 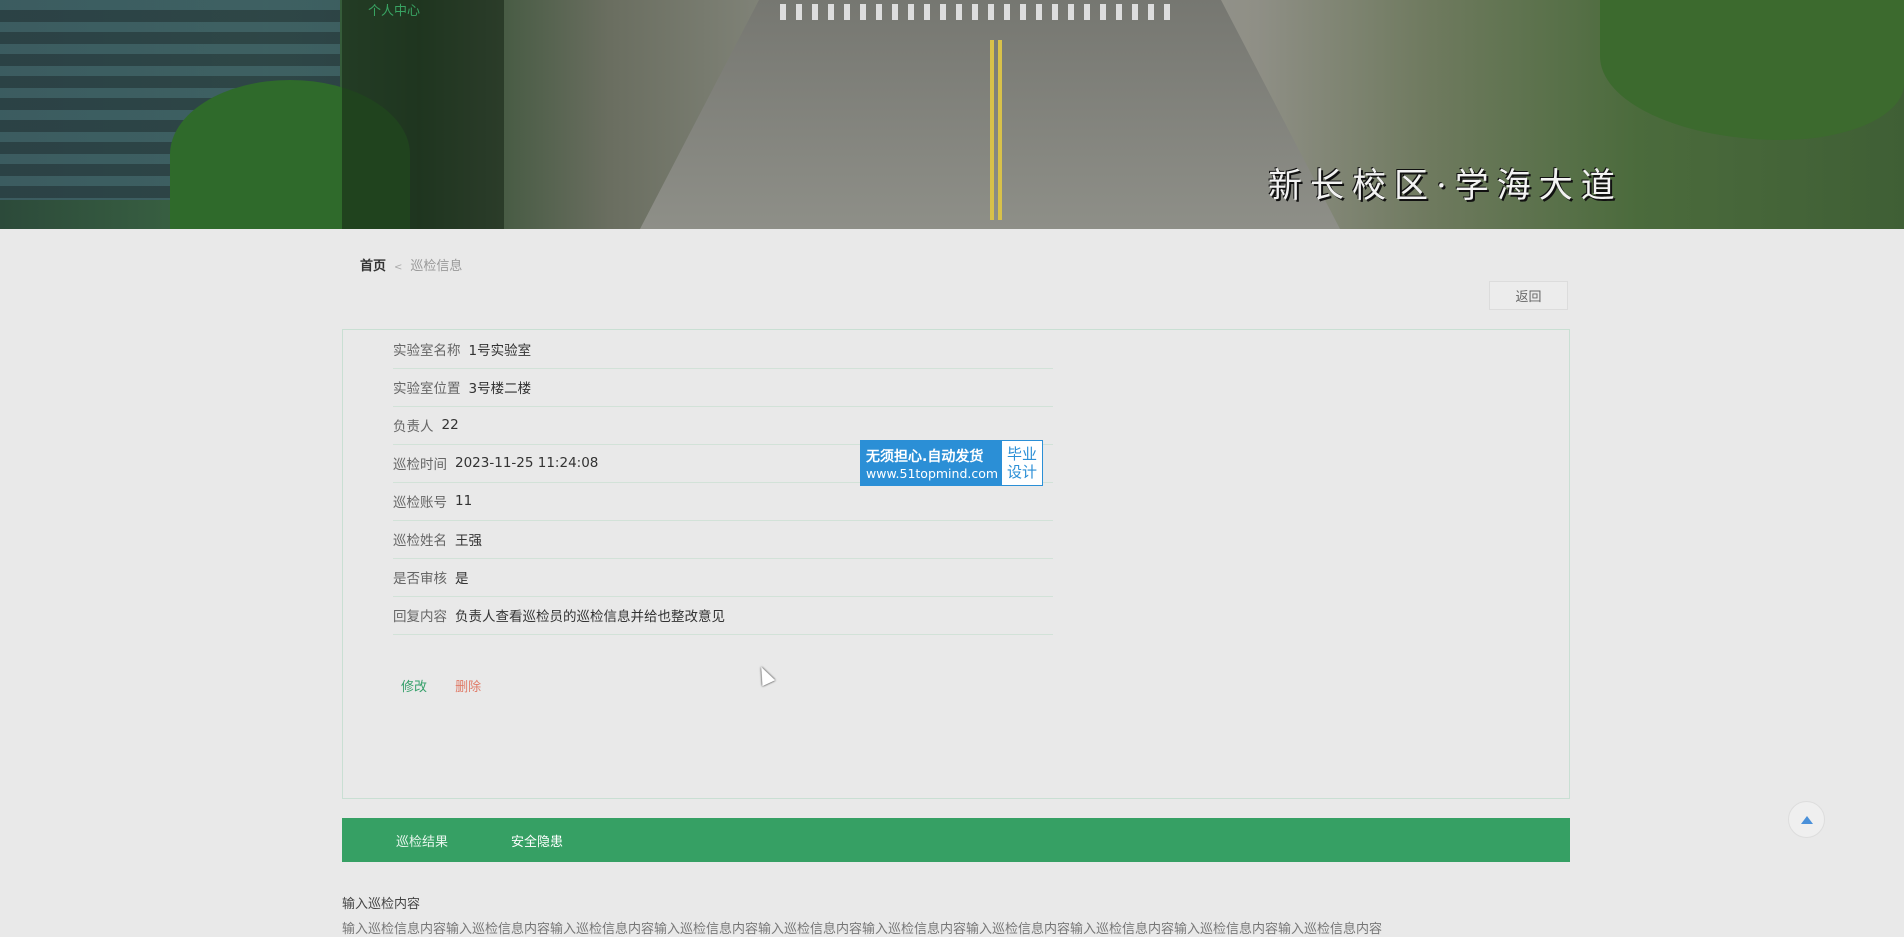 What do you see at coordinates (420, 465) in the screenshot?
I see `detail-label: 巡检时间` at bounding box center [420, 465].